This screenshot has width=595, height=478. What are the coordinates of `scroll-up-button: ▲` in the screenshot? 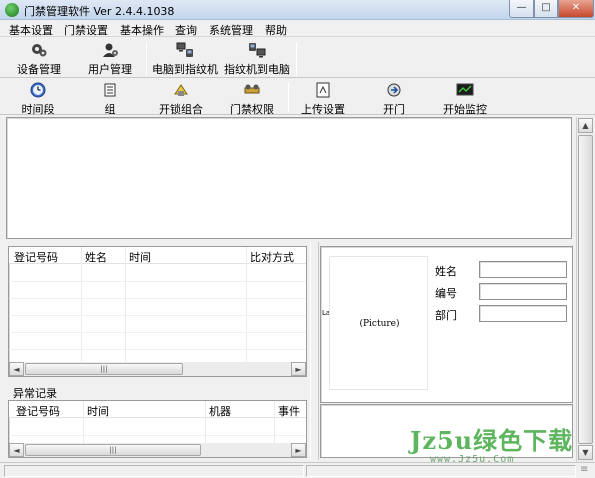 It's located at (585, 125).